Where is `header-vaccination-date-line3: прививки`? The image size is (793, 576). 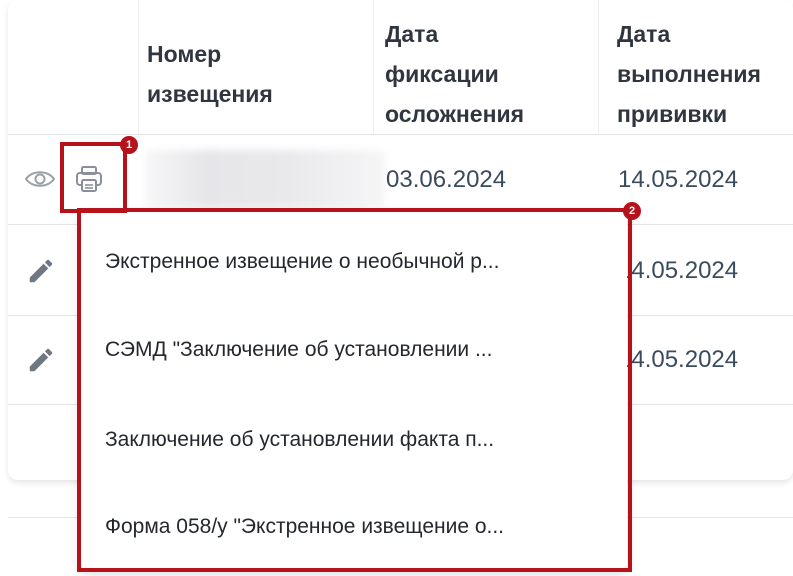
header-vaccination-date-line3: прививки is located at coordinates (672, 114).